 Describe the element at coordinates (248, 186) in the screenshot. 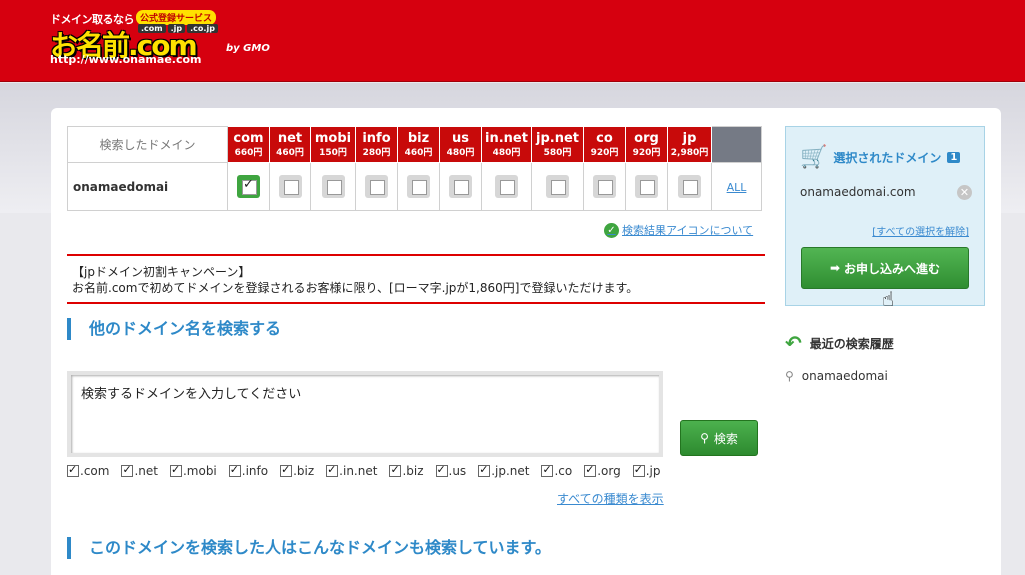

I see `checkbox-com` at that location.